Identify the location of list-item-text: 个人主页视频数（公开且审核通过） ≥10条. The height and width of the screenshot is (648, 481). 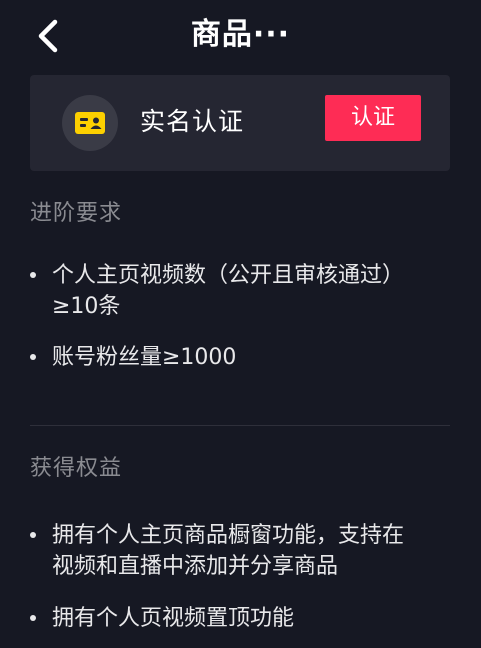
(228, 291).